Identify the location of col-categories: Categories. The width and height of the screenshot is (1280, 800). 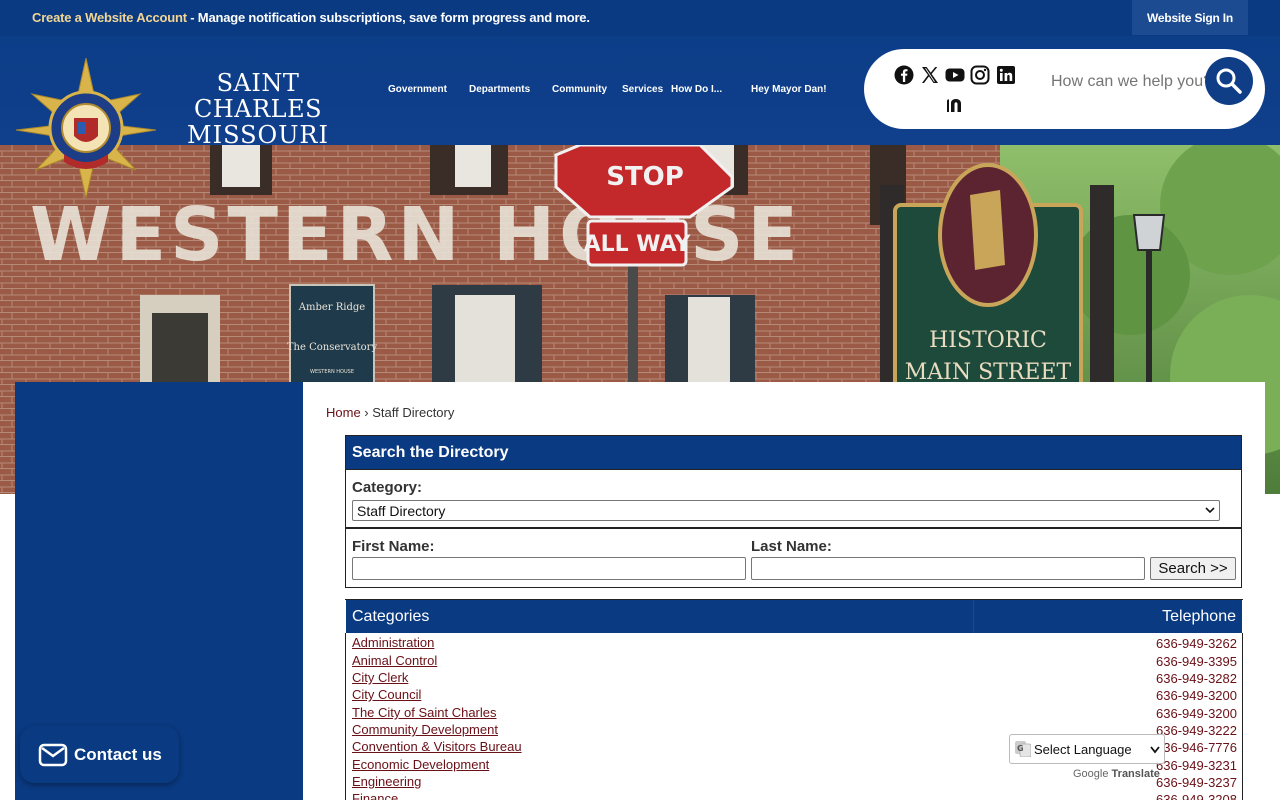
(391, 616).